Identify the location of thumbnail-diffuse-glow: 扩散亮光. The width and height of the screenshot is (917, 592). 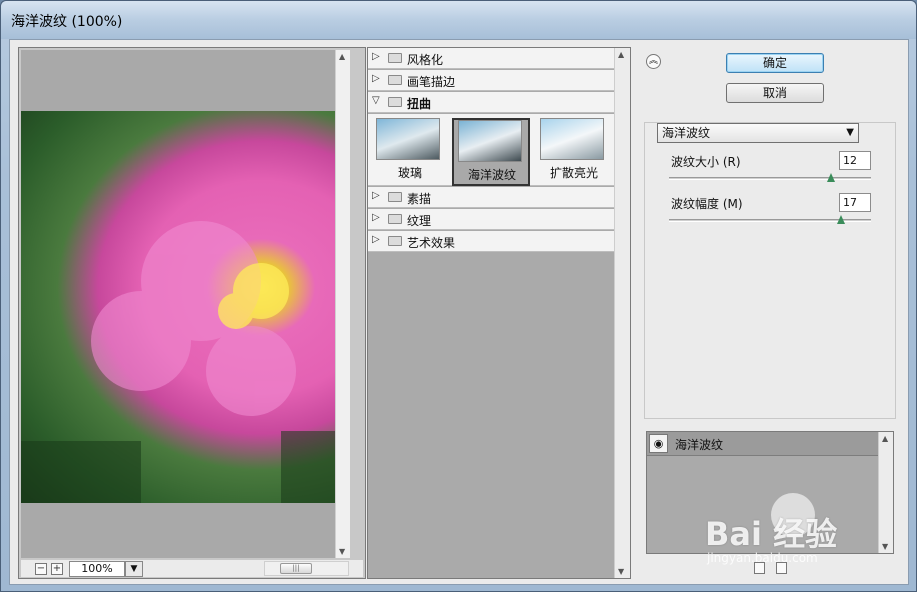
(575, 152).